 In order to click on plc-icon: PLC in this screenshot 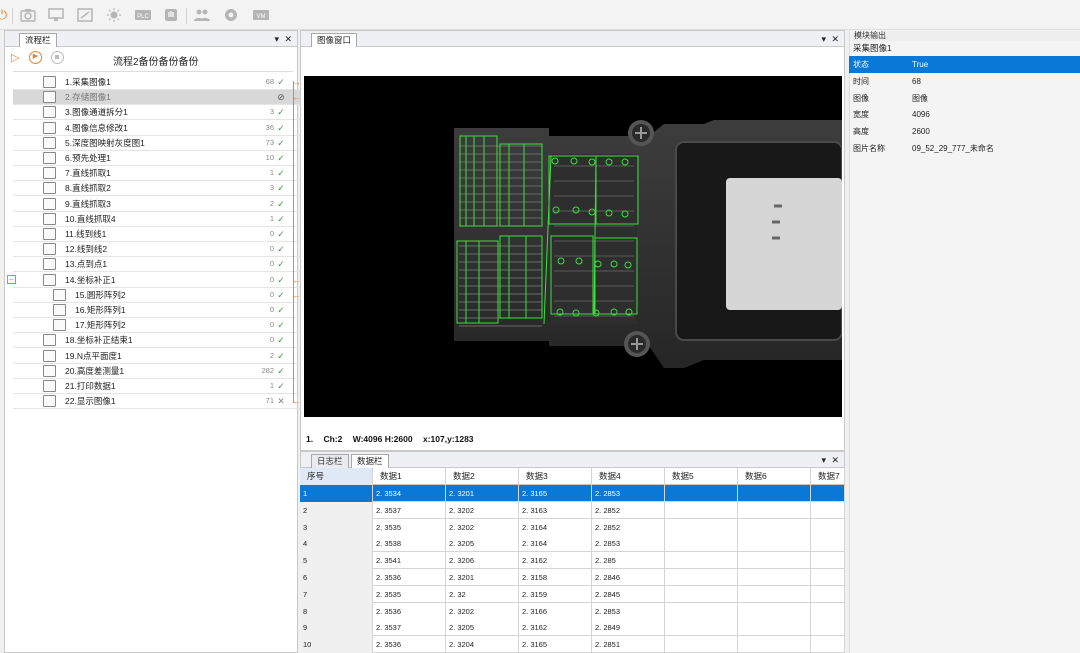, I will do `click(143, 15)`.